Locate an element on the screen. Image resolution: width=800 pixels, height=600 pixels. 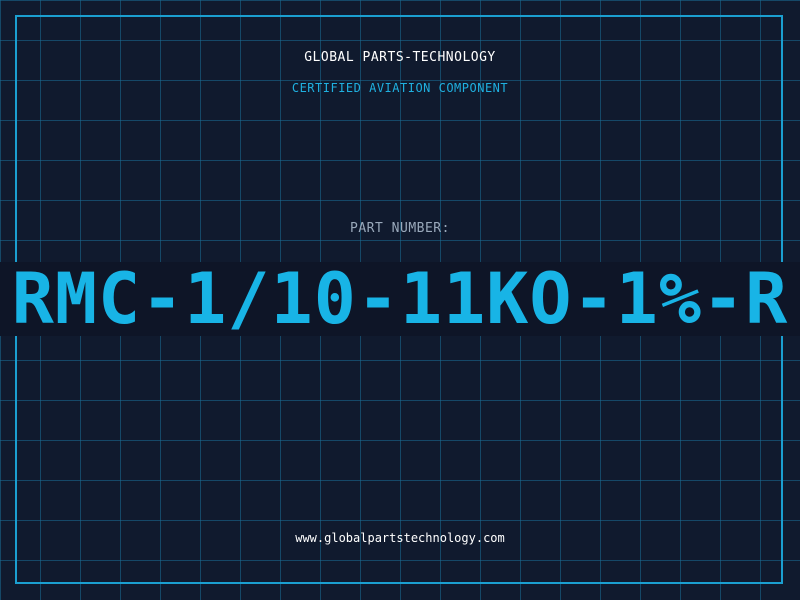
tagline: CERTIFIED AVIATION COMPONENT is located at coordinates (400, 88).